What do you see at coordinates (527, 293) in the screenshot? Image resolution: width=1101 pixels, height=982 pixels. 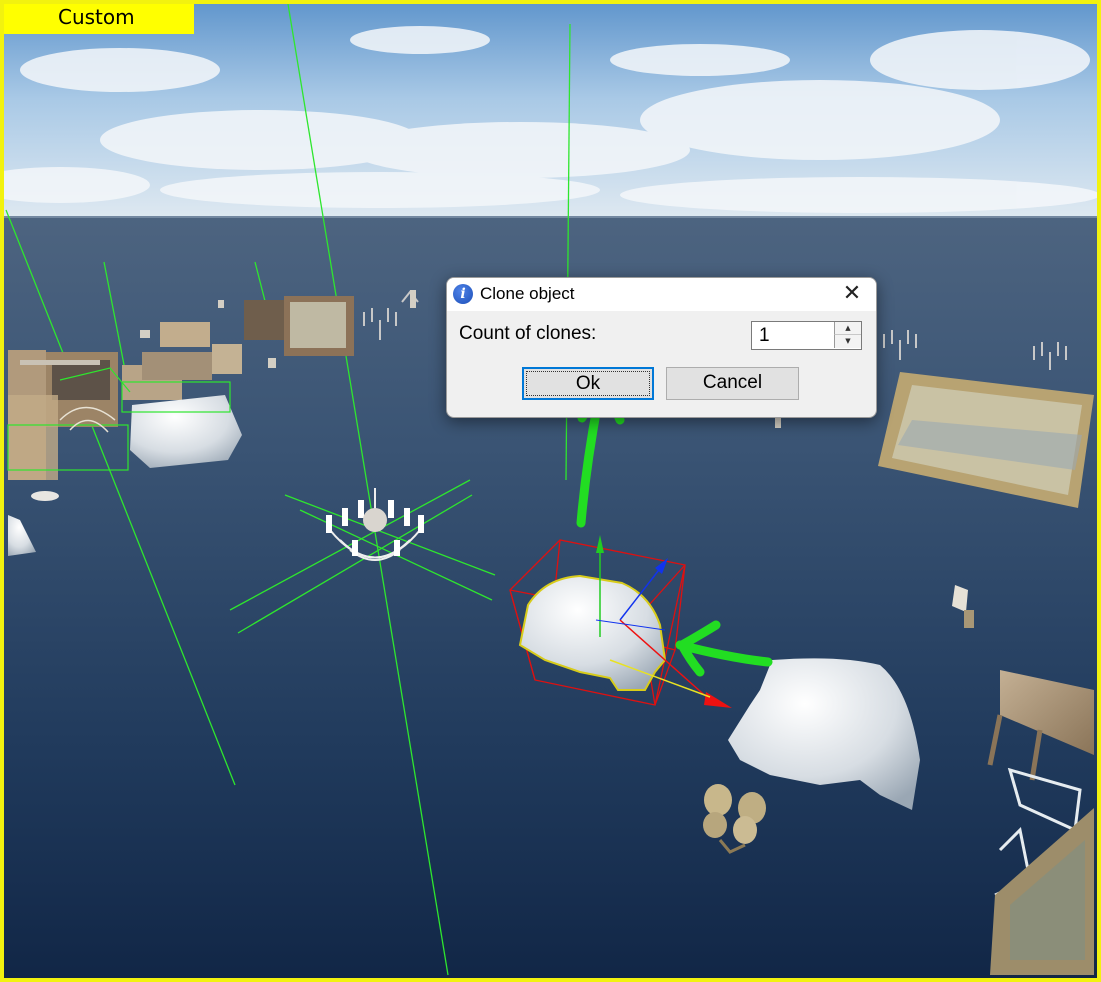 I see `dialog-title: Clone object` at bounding box center [527, 293].